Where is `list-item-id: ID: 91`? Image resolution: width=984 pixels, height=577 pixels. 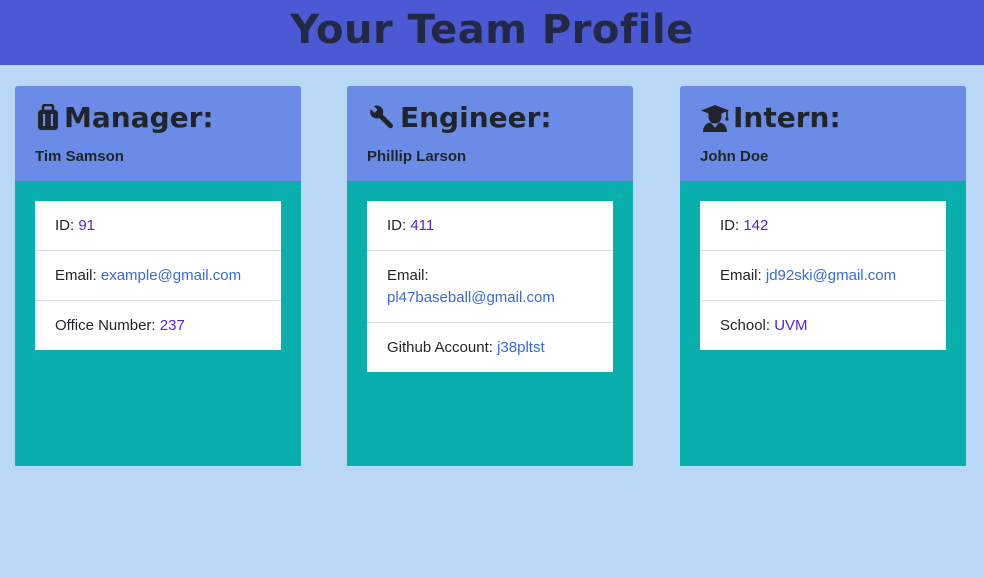
list-item-id: ID: 91 is located at coordinates (158, 225).